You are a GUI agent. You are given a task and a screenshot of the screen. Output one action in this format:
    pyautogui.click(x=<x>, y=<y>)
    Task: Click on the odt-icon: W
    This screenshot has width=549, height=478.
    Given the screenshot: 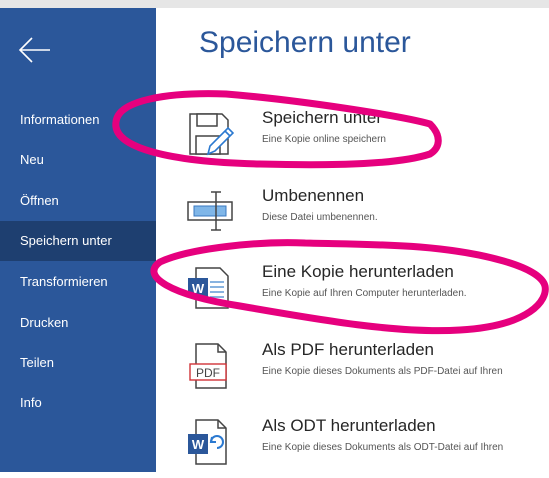 What is the action you would take?
    pyautogui.click(x=207, y=442)
    